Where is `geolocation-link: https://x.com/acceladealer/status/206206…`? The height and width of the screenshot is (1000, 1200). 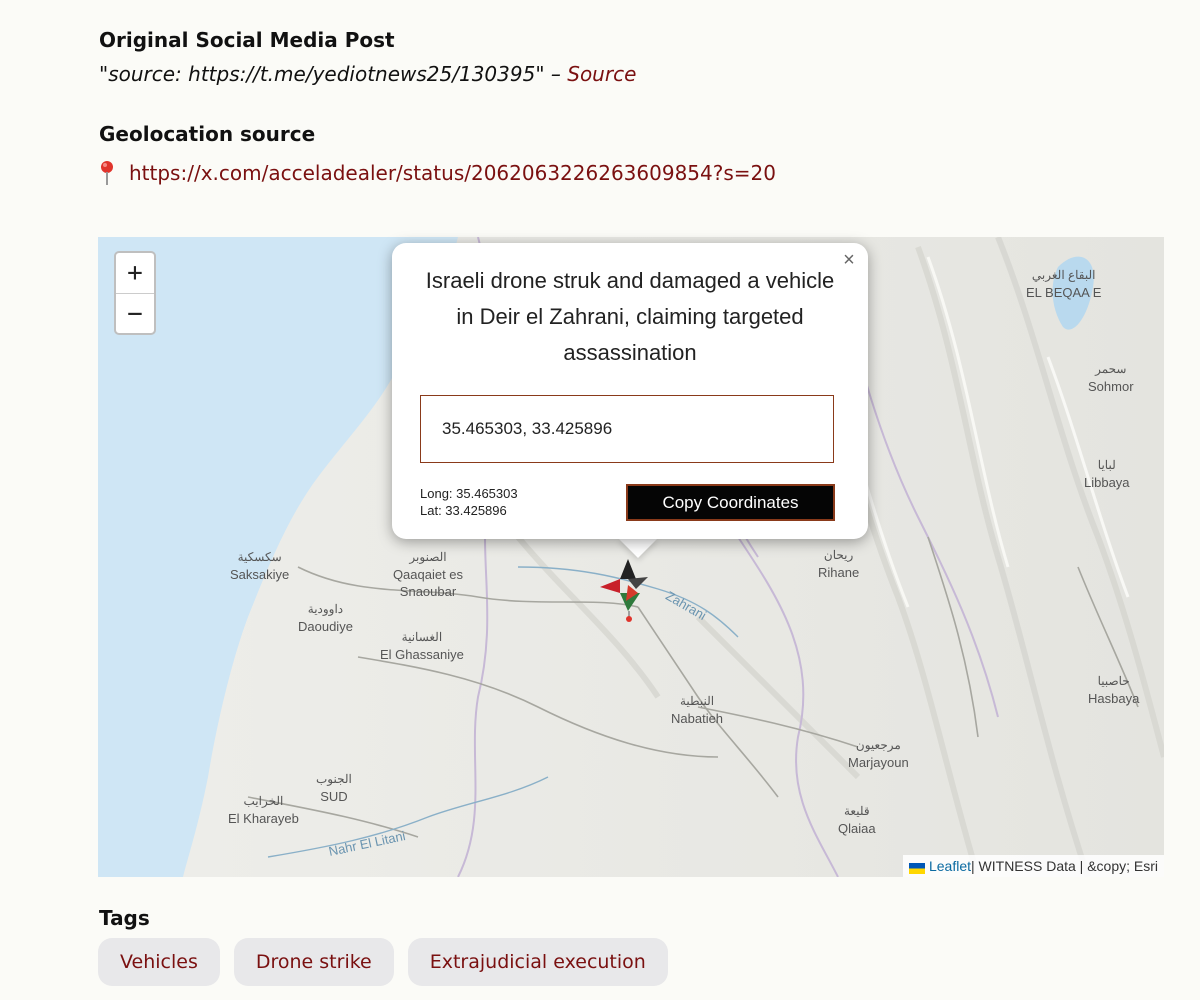 geolocation-link: https://x.com/acceladealer/status/206206… is located at coordinates (452, 173).